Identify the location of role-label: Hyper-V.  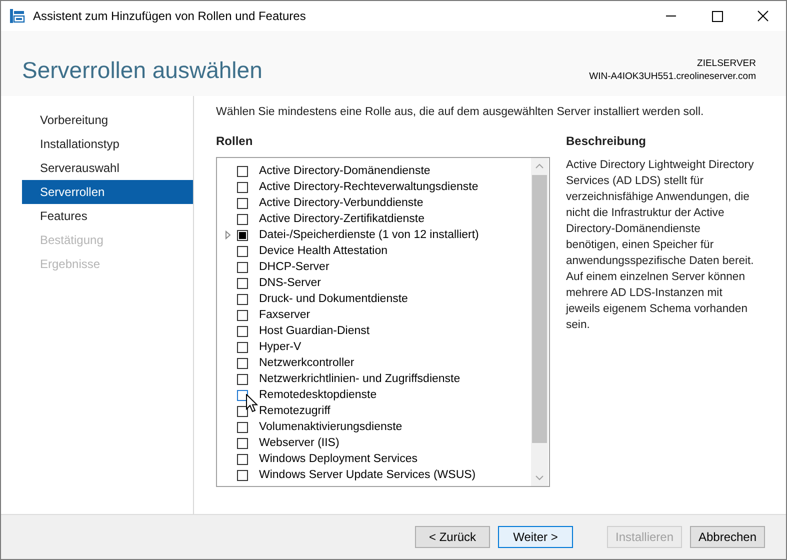
(280, 347).